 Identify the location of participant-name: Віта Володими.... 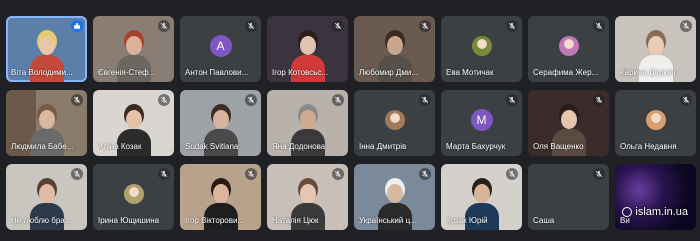
(42, 72).